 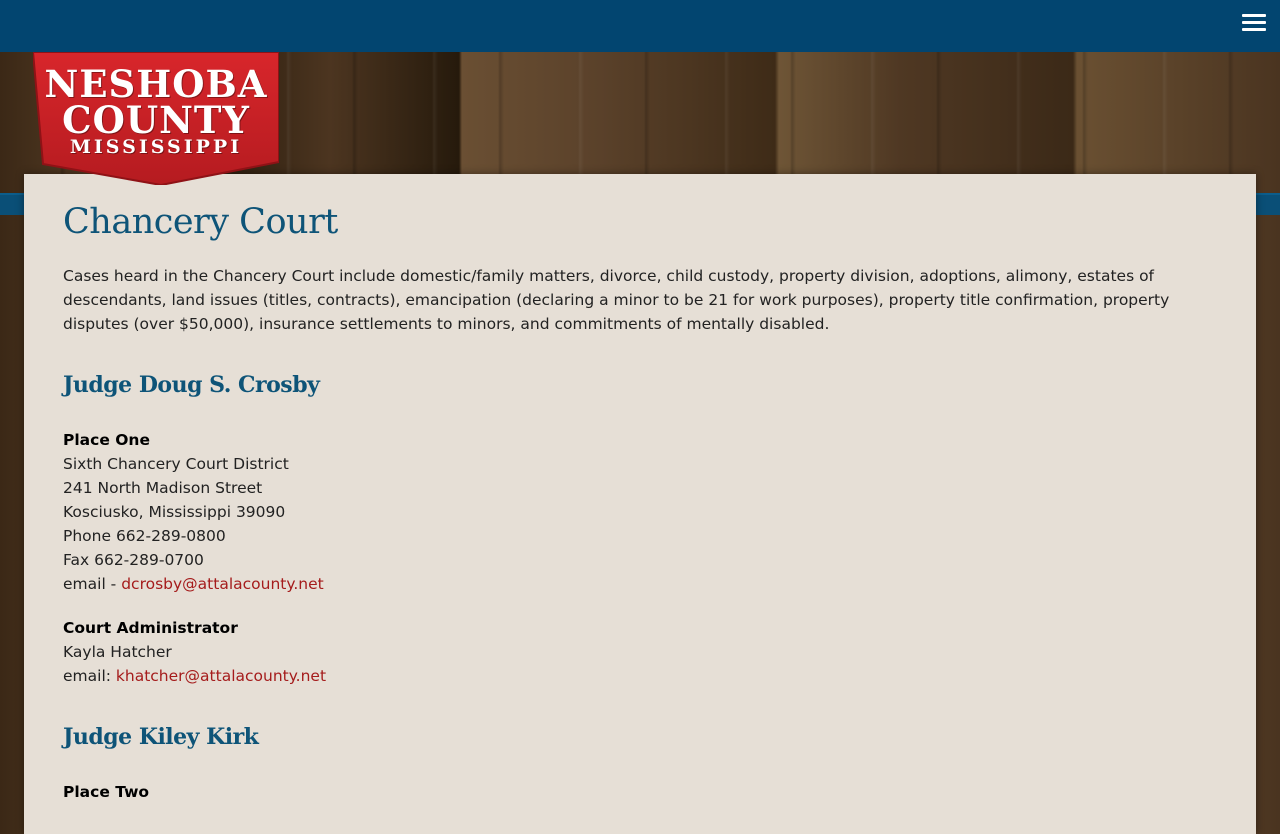 I want to click on admin-email-label: email:, so click(x=89, y=676).